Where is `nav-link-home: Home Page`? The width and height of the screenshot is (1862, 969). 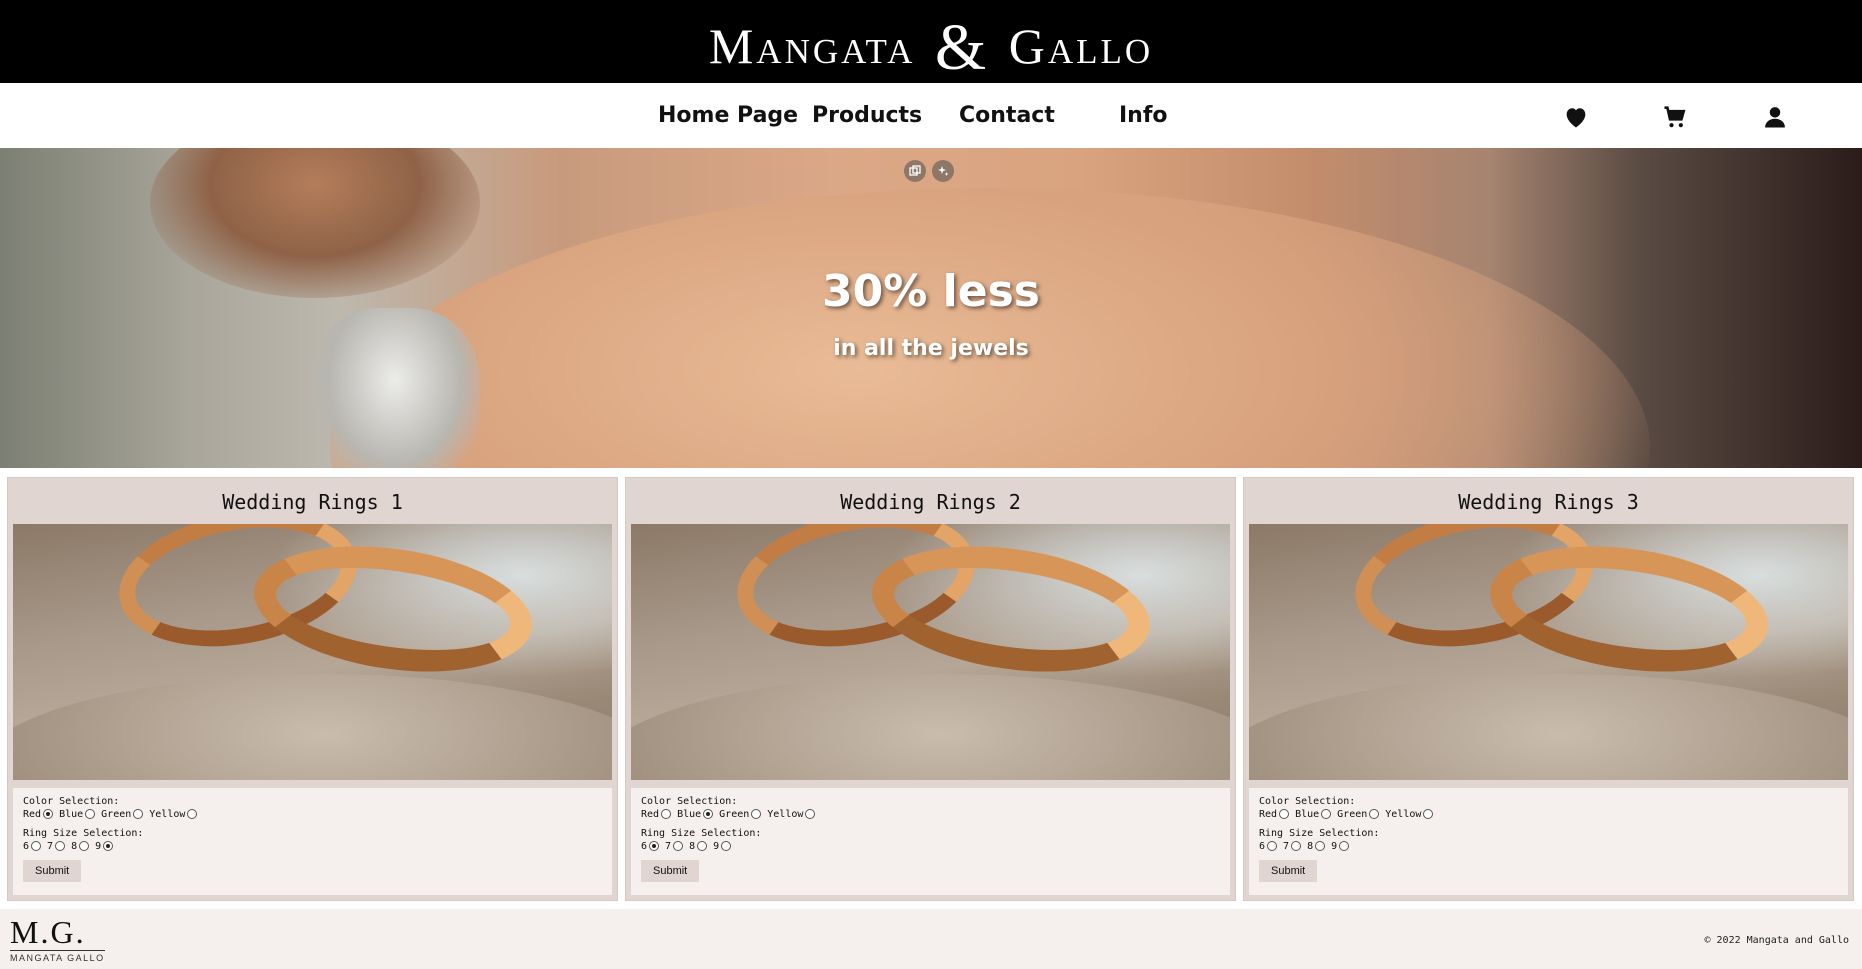 nav-link-home: Home Page is located at coordinates (728, 115).